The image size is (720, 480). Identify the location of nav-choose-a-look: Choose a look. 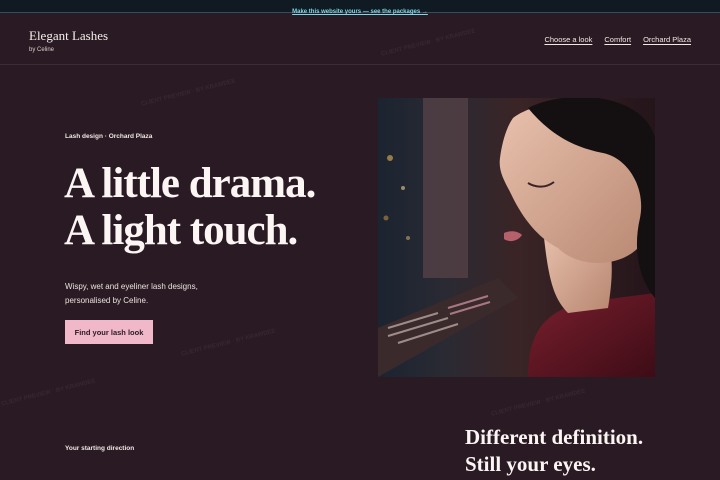
(568, 39).